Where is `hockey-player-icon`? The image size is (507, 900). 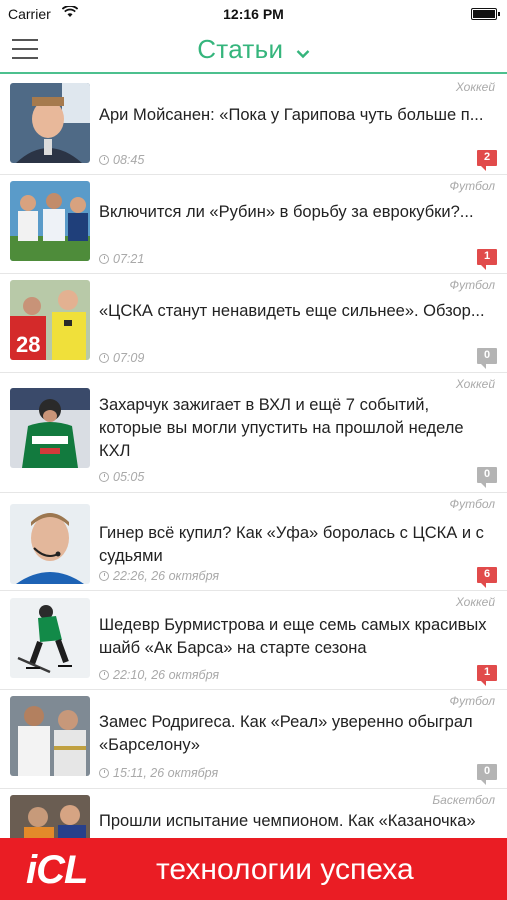
hockey-player-icon is located at coordinates (50, 428).